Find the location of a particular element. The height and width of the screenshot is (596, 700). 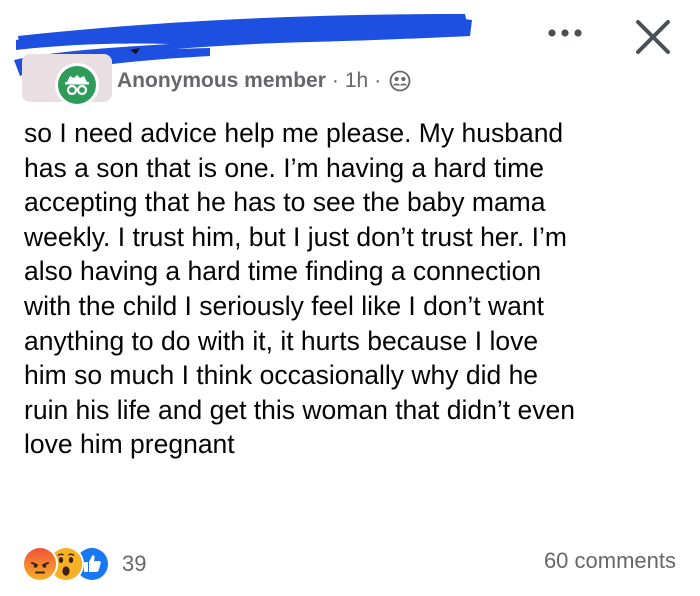

avatar is located at coordinates (77, 85).